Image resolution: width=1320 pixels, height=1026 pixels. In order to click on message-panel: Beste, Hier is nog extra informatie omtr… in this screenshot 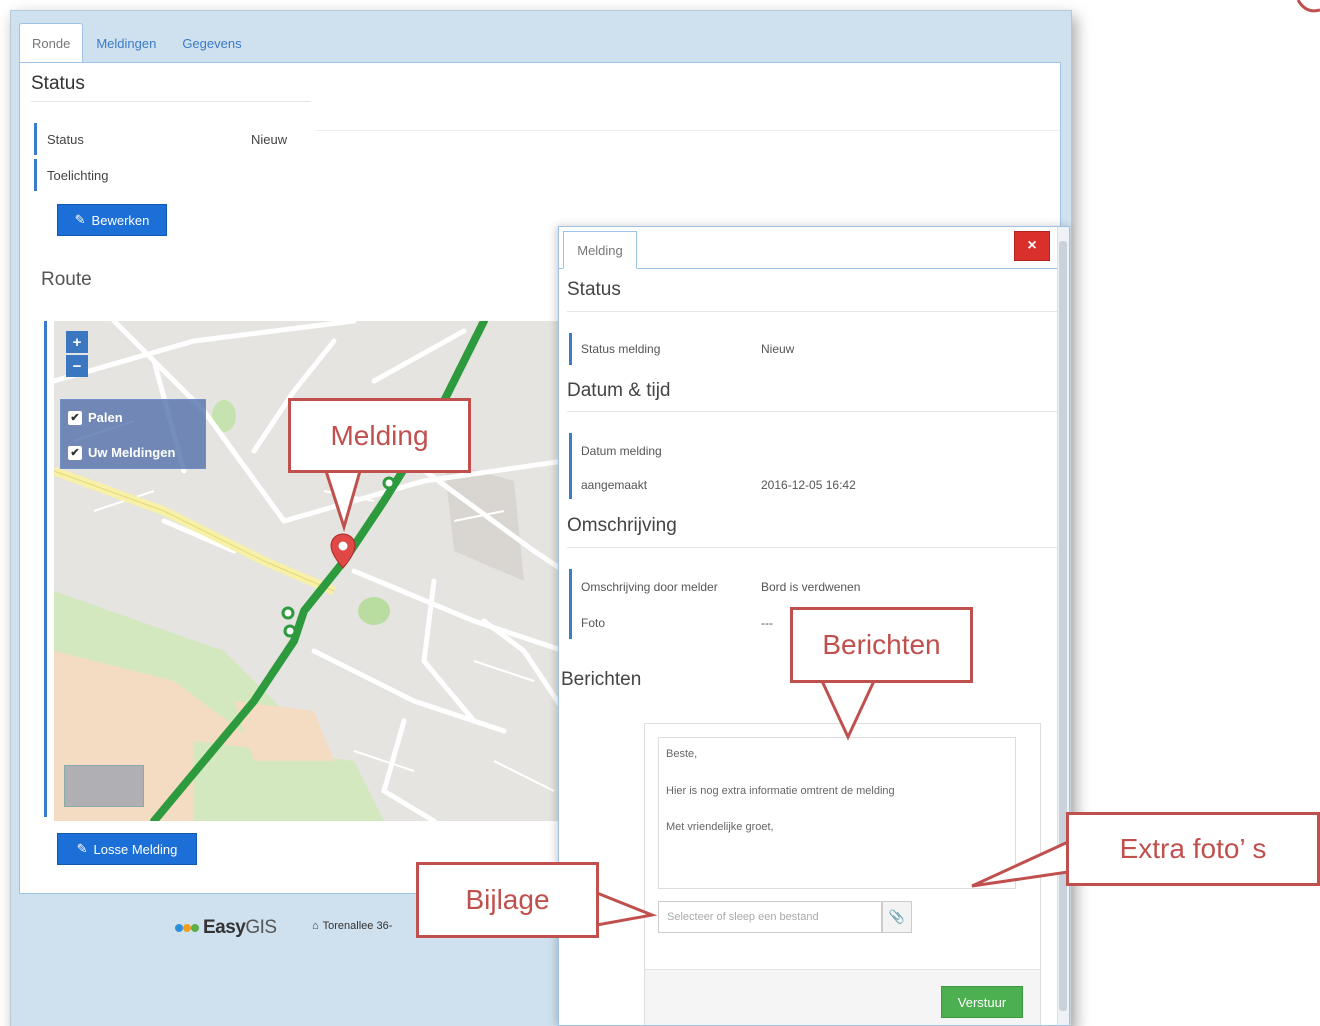, I will do `click(842, 874)`.